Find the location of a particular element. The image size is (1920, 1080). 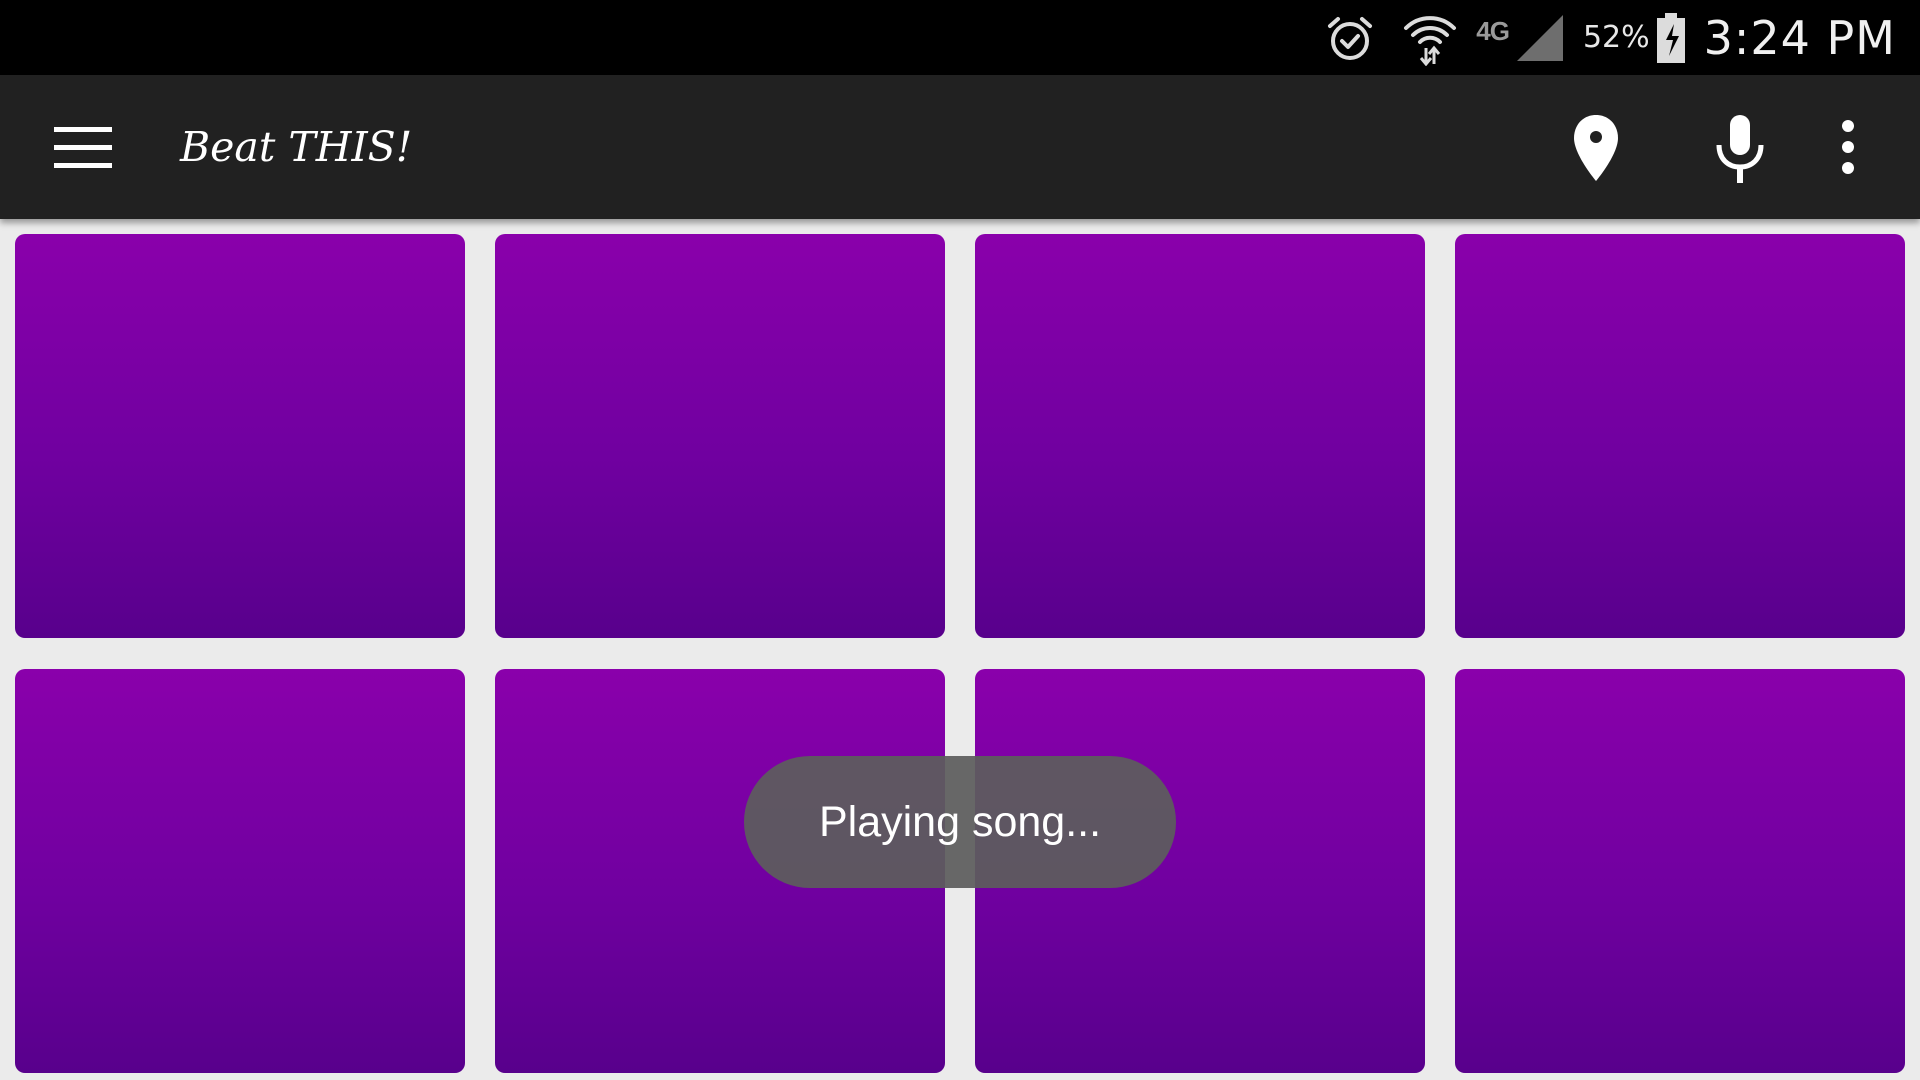

network-type-label: 4G is located at coordinates (1493, 31).